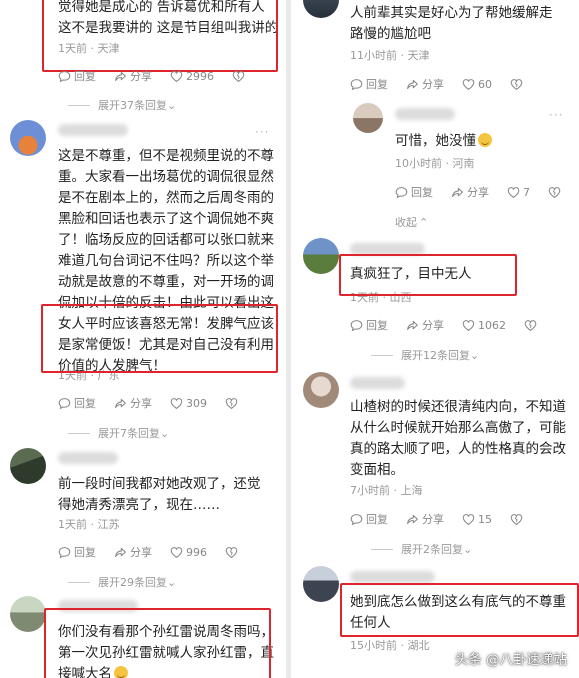  I want to click on like-button: 7, so click(518, 192).